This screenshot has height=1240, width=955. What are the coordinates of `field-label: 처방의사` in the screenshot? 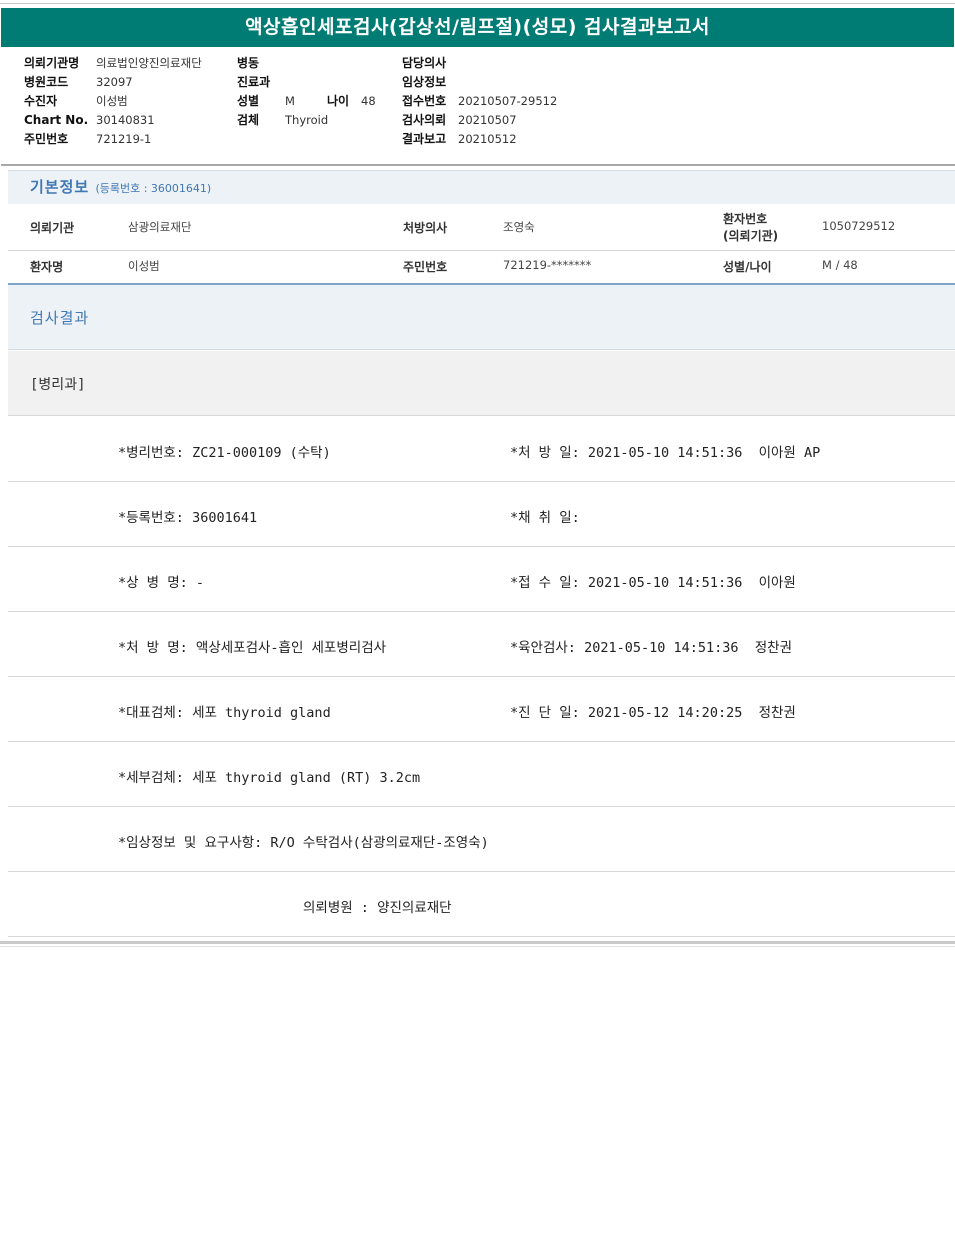 It's located at (425, 228).